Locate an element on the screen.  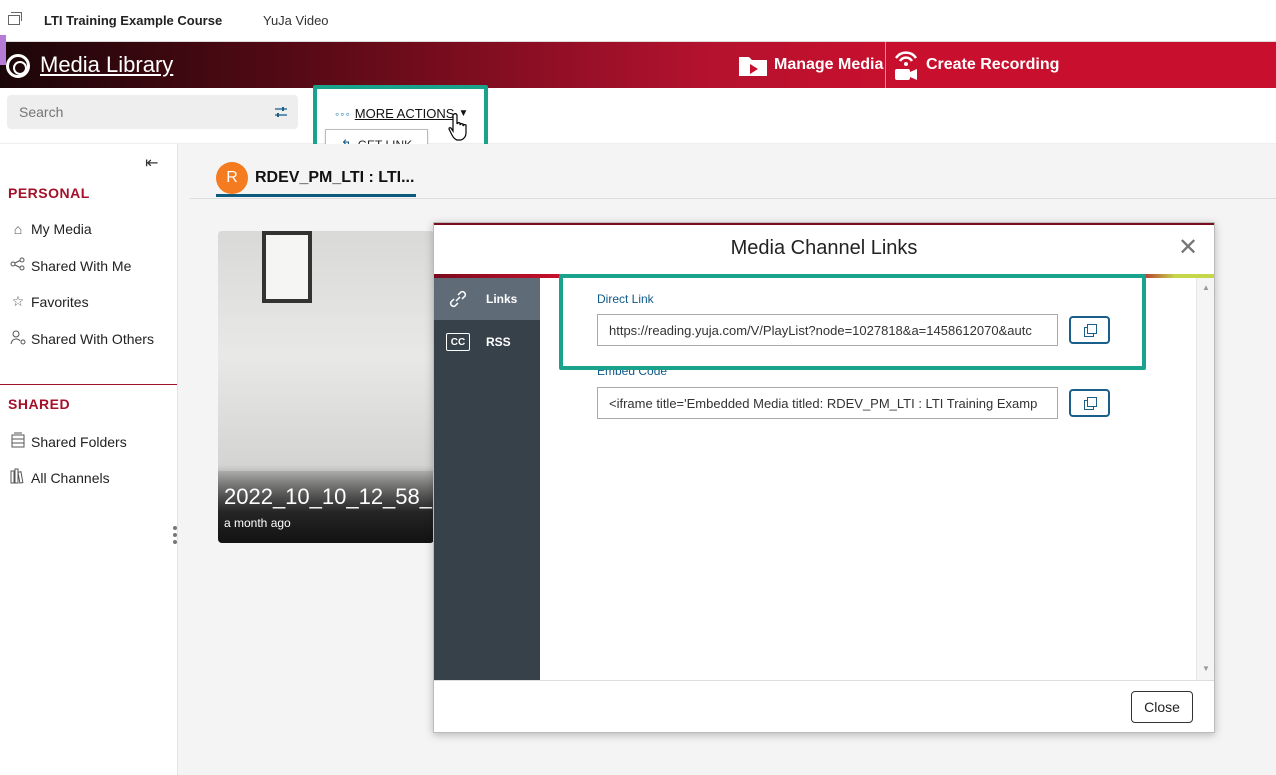
video-thumbnail is located at coordinates (287, 267).